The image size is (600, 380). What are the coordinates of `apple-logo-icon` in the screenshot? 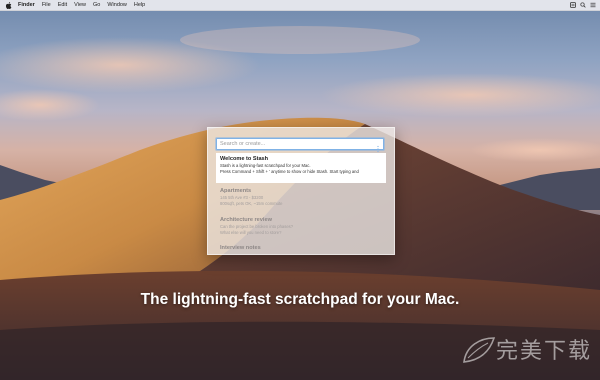 It's located at (9, 5).